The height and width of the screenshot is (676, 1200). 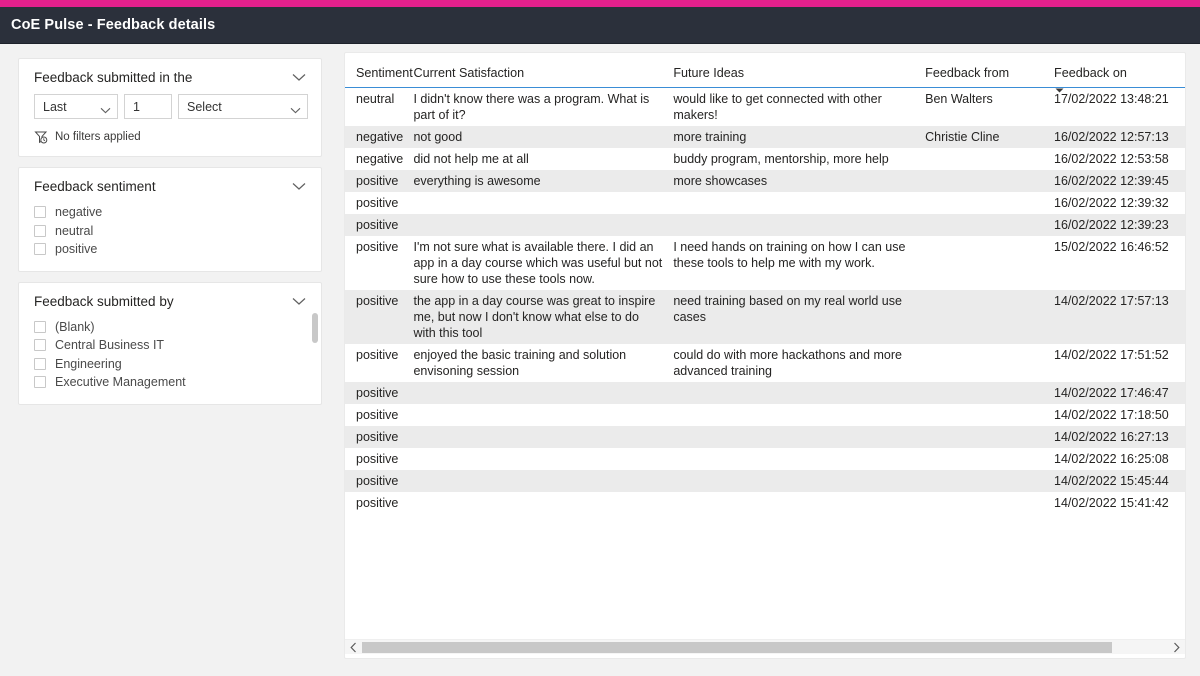 I want to click on column-header-sentiment: Sentiment, so click(x=379, y=70).